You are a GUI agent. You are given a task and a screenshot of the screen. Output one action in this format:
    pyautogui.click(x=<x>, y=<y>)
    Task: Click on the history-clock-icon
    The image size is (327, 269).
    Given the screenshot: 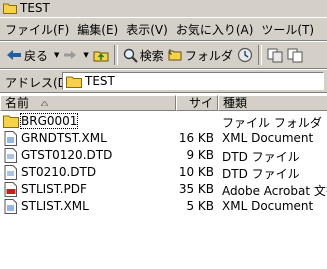 What is the action you would take?
    pyautogui.click(x=244, y=55)
    